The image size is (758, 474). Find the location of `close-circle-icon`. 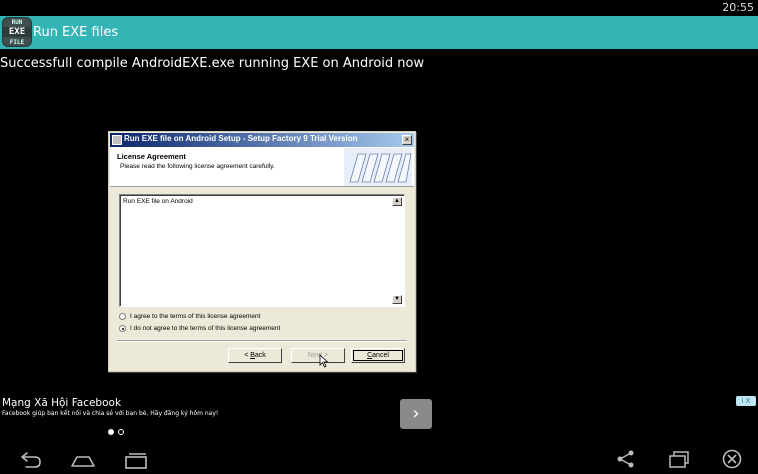

close-circle-icon is located at coordinates (732, 459).